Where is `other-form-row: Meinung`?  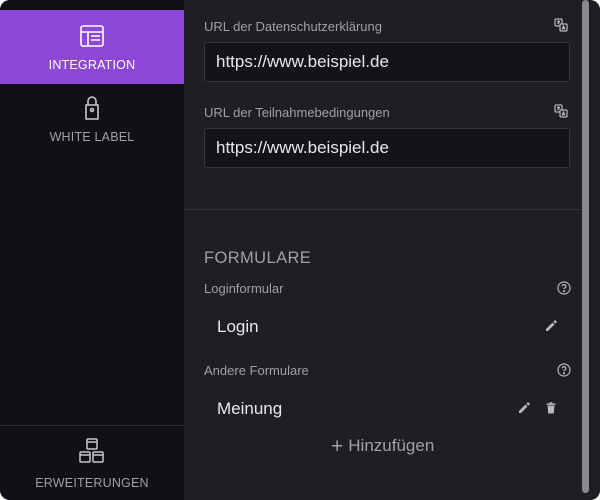 other-form-row: Meinung is located at coordinates (387, 409).